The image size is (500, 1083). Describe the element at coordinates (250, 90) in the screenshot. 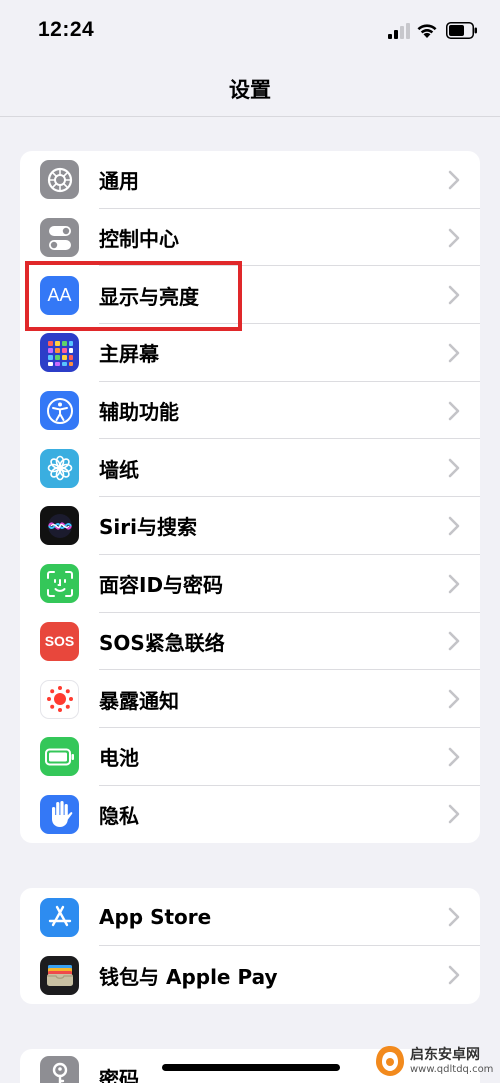

I see `page-title: 设置` at that location.